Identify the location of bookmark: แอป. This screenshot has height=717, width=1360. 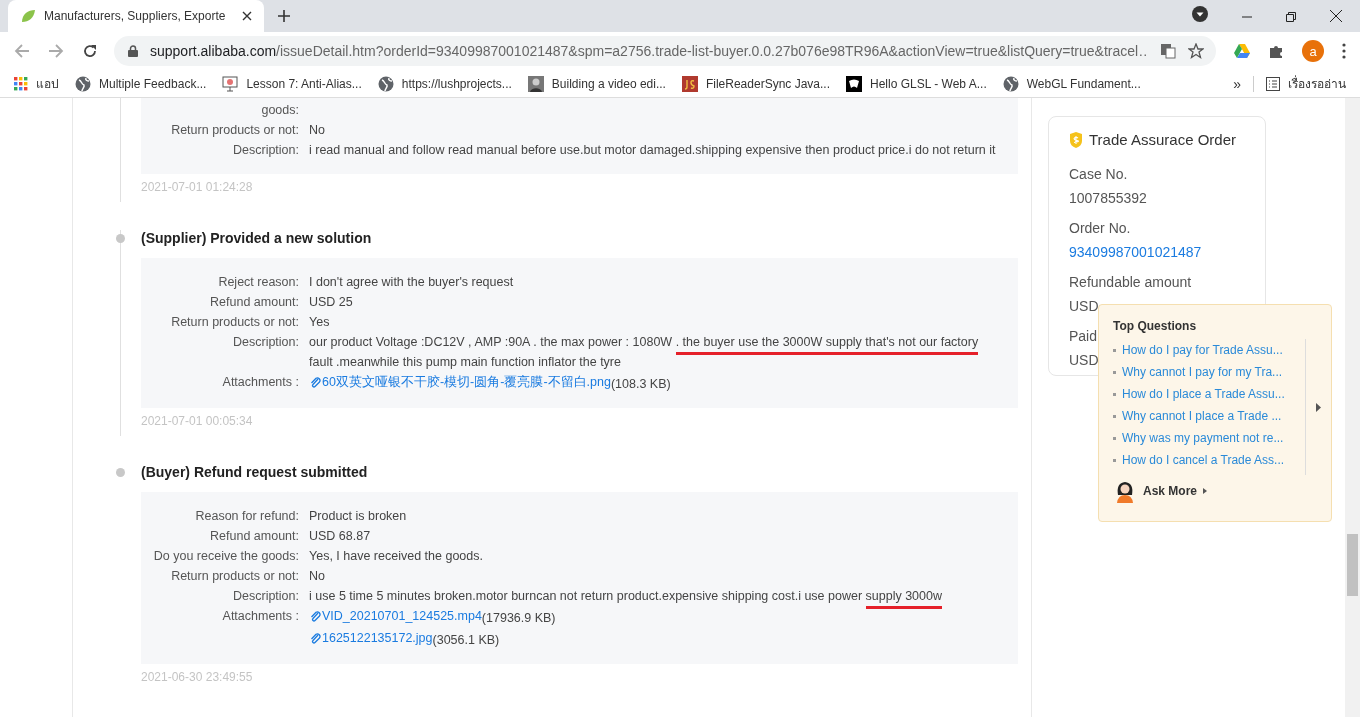
(36, 83).